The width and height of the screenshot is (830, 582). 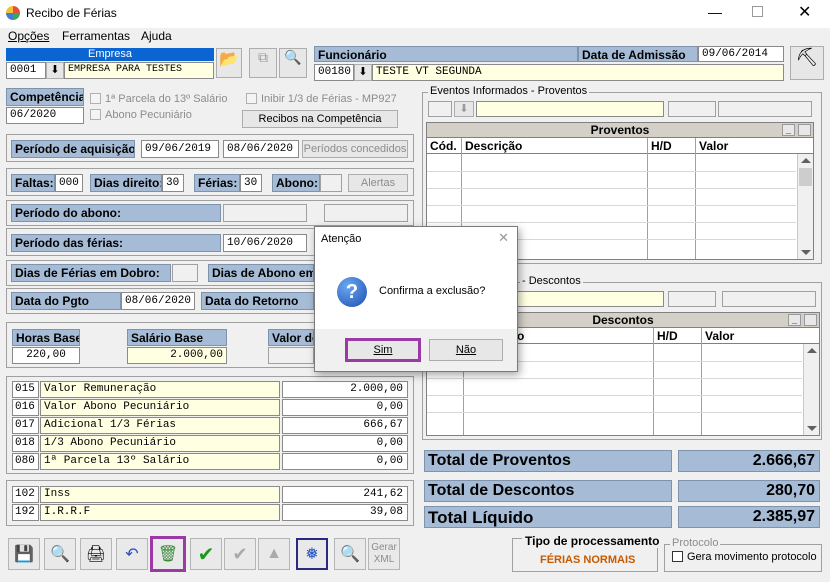 I want to click on funcionario-lookup: ⬇, so click(x=363, y=72).